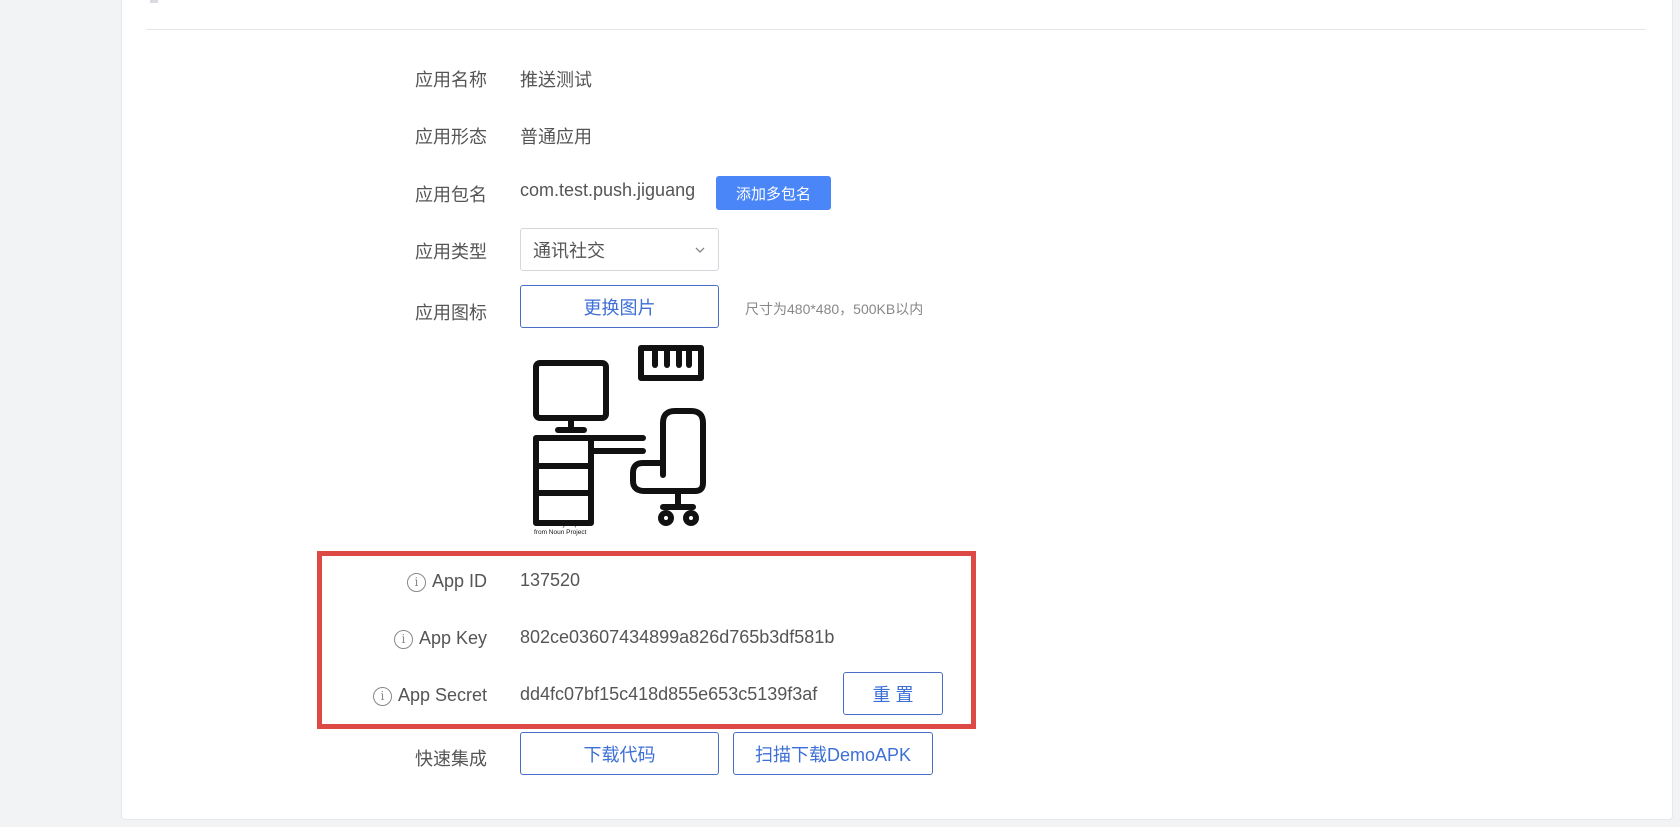 The image size is (1680, 827). I want to click on icon-credit-line1: Created by tulpahn, so click(561, 524).